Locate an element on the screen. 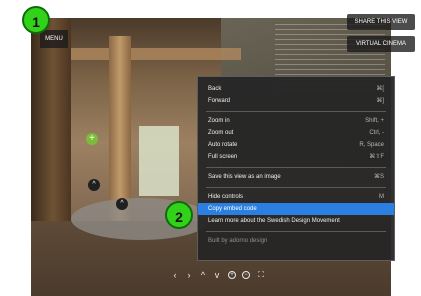 The image size is (421, 296). pan-left-icon: ‹ is located at coordinates (175, 275).